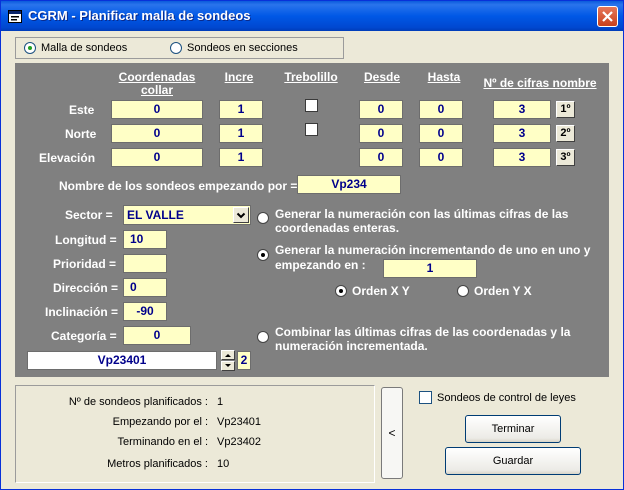 The image size is (624, 490). I want to click on sector-label: Sector =, so click(89, 215).